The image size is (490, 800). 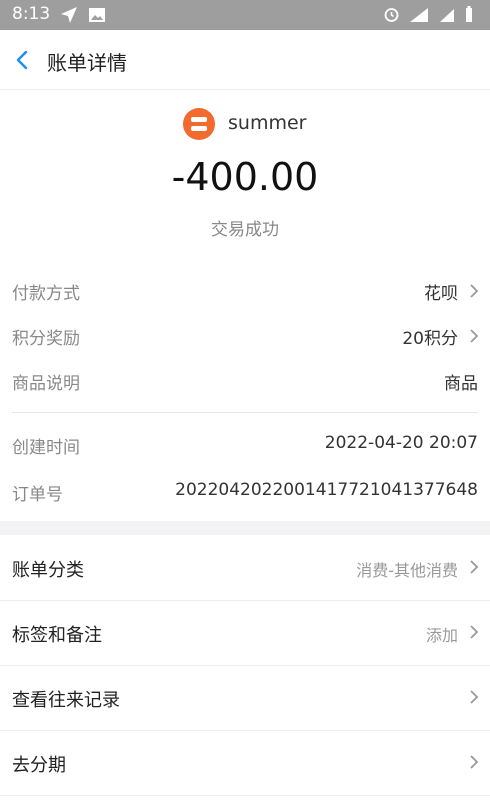 I want to click on action-view-history: 查看往来记录, so click(x=245, y=698).